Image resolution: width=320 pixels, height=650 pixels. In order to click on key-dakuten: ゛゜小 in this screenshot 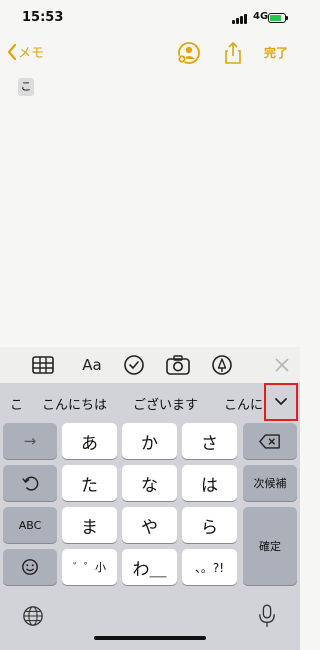, I will do `click(89, 567)`.